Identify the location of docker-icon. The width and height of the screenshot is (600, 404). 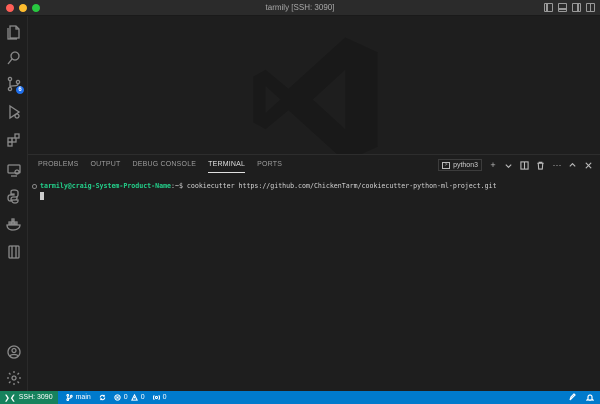
(14, 224).